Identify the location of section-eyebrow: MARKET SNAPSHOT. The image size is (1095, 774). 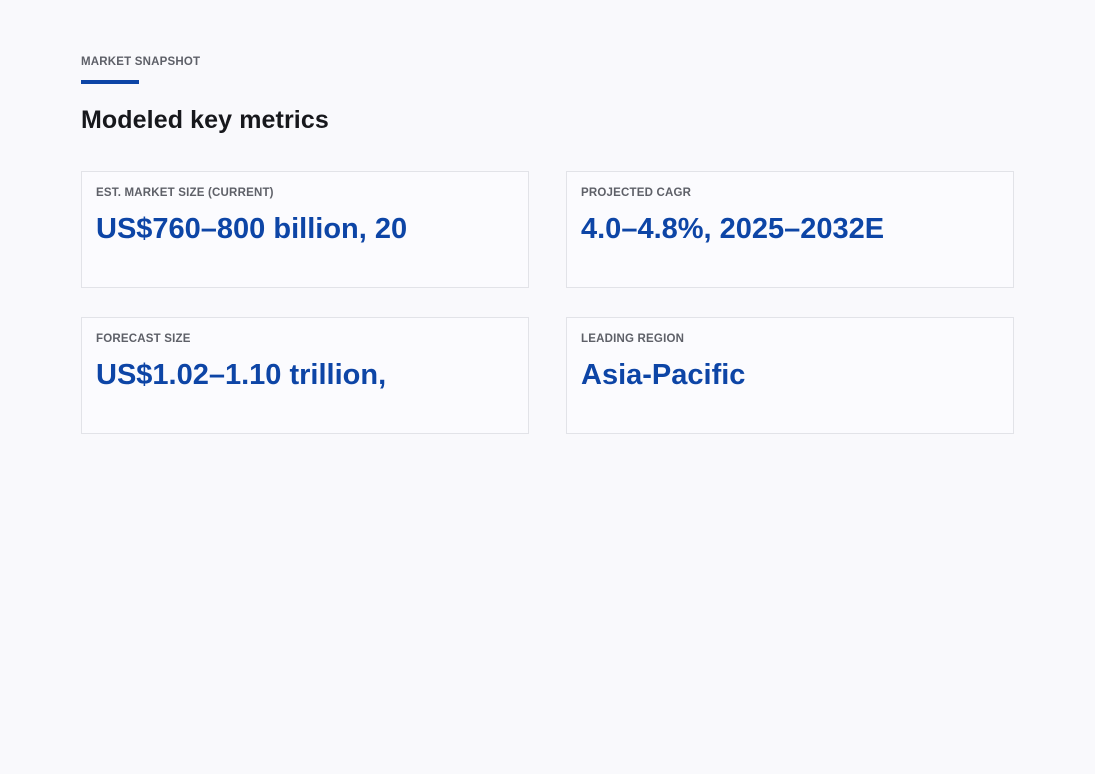
(141, 62).